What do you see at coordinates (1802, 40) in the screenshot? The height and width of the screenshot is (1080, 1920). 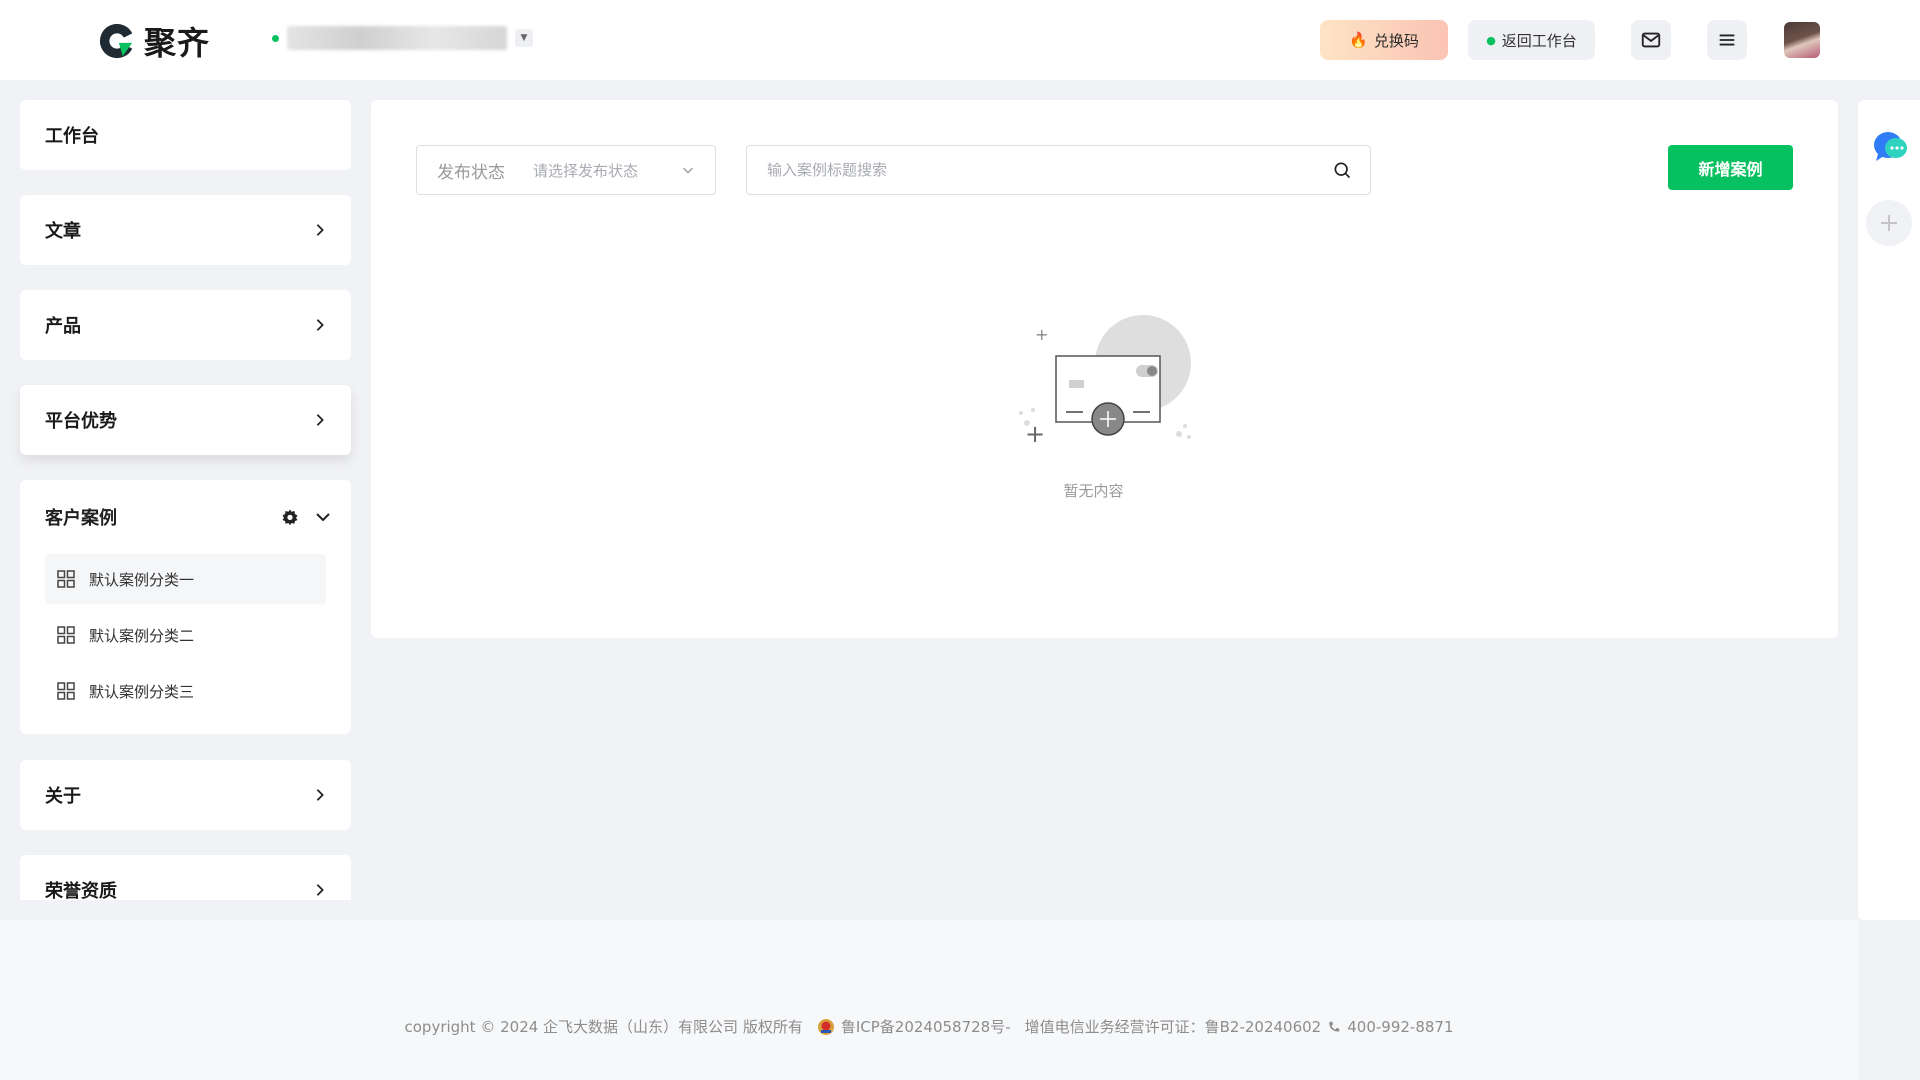 I see `user-avatar` at bounding box center [1802, 40].